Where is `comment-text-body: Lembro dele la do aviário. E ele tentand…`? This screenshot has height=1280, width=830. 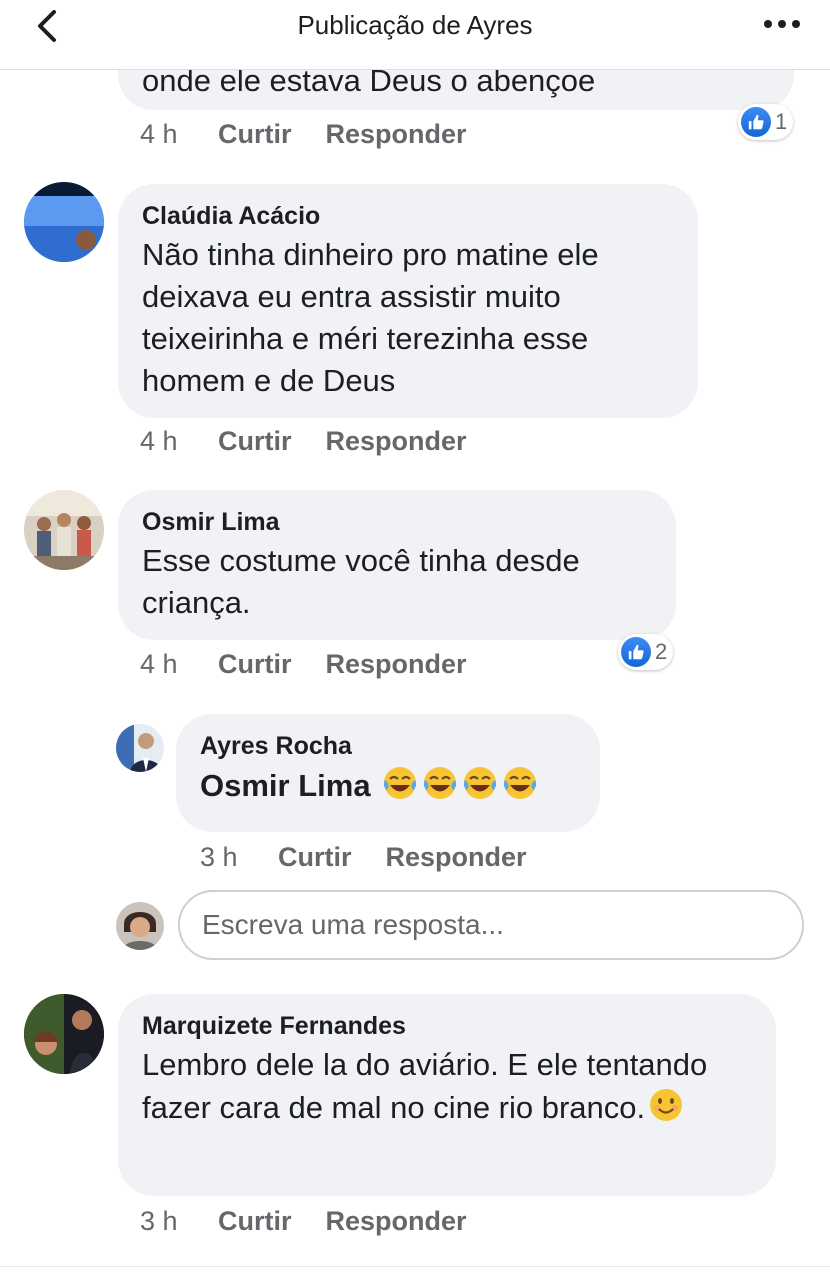
comment-text-body: Lembro dele la do aviário. E ele tentand… is located at coordinates (425, 1086).